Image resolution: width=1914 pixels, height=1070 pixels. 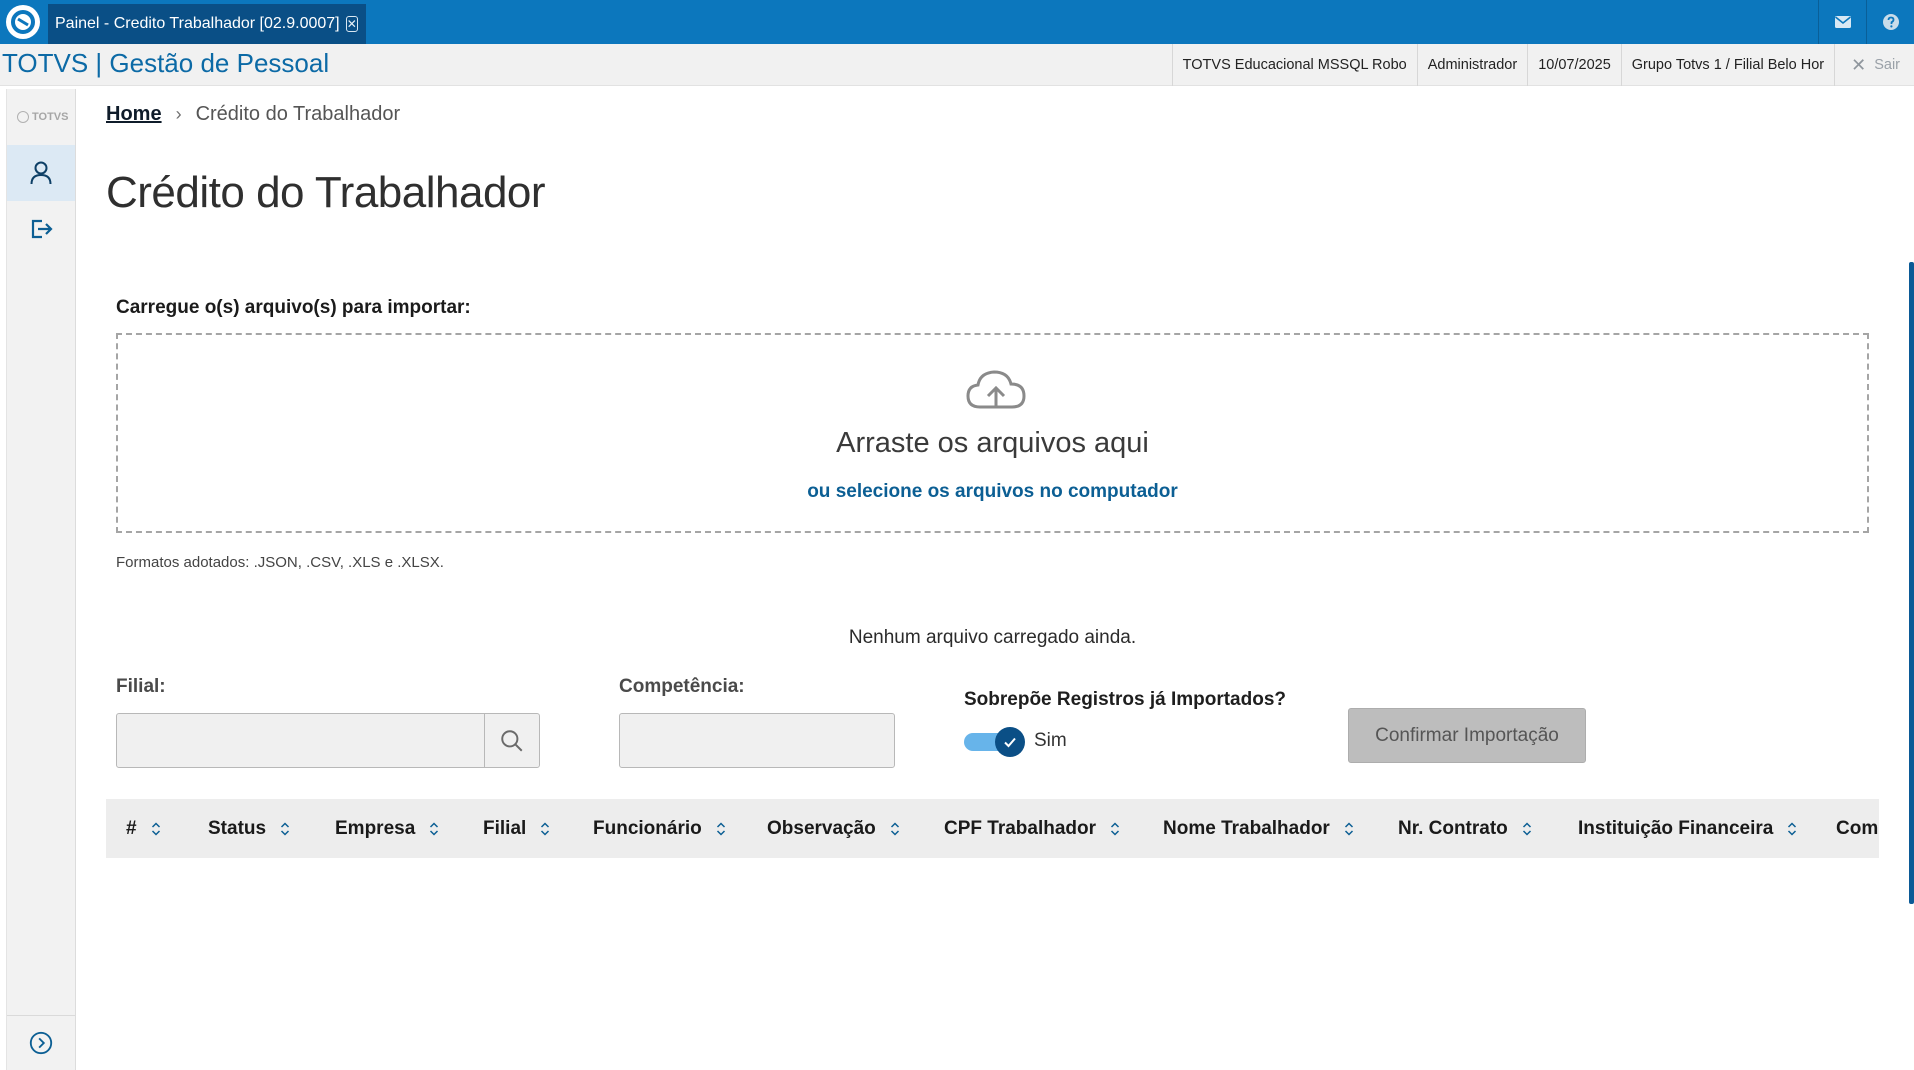 I want to click on column-label: Comp, so click(x=1857, y=828).